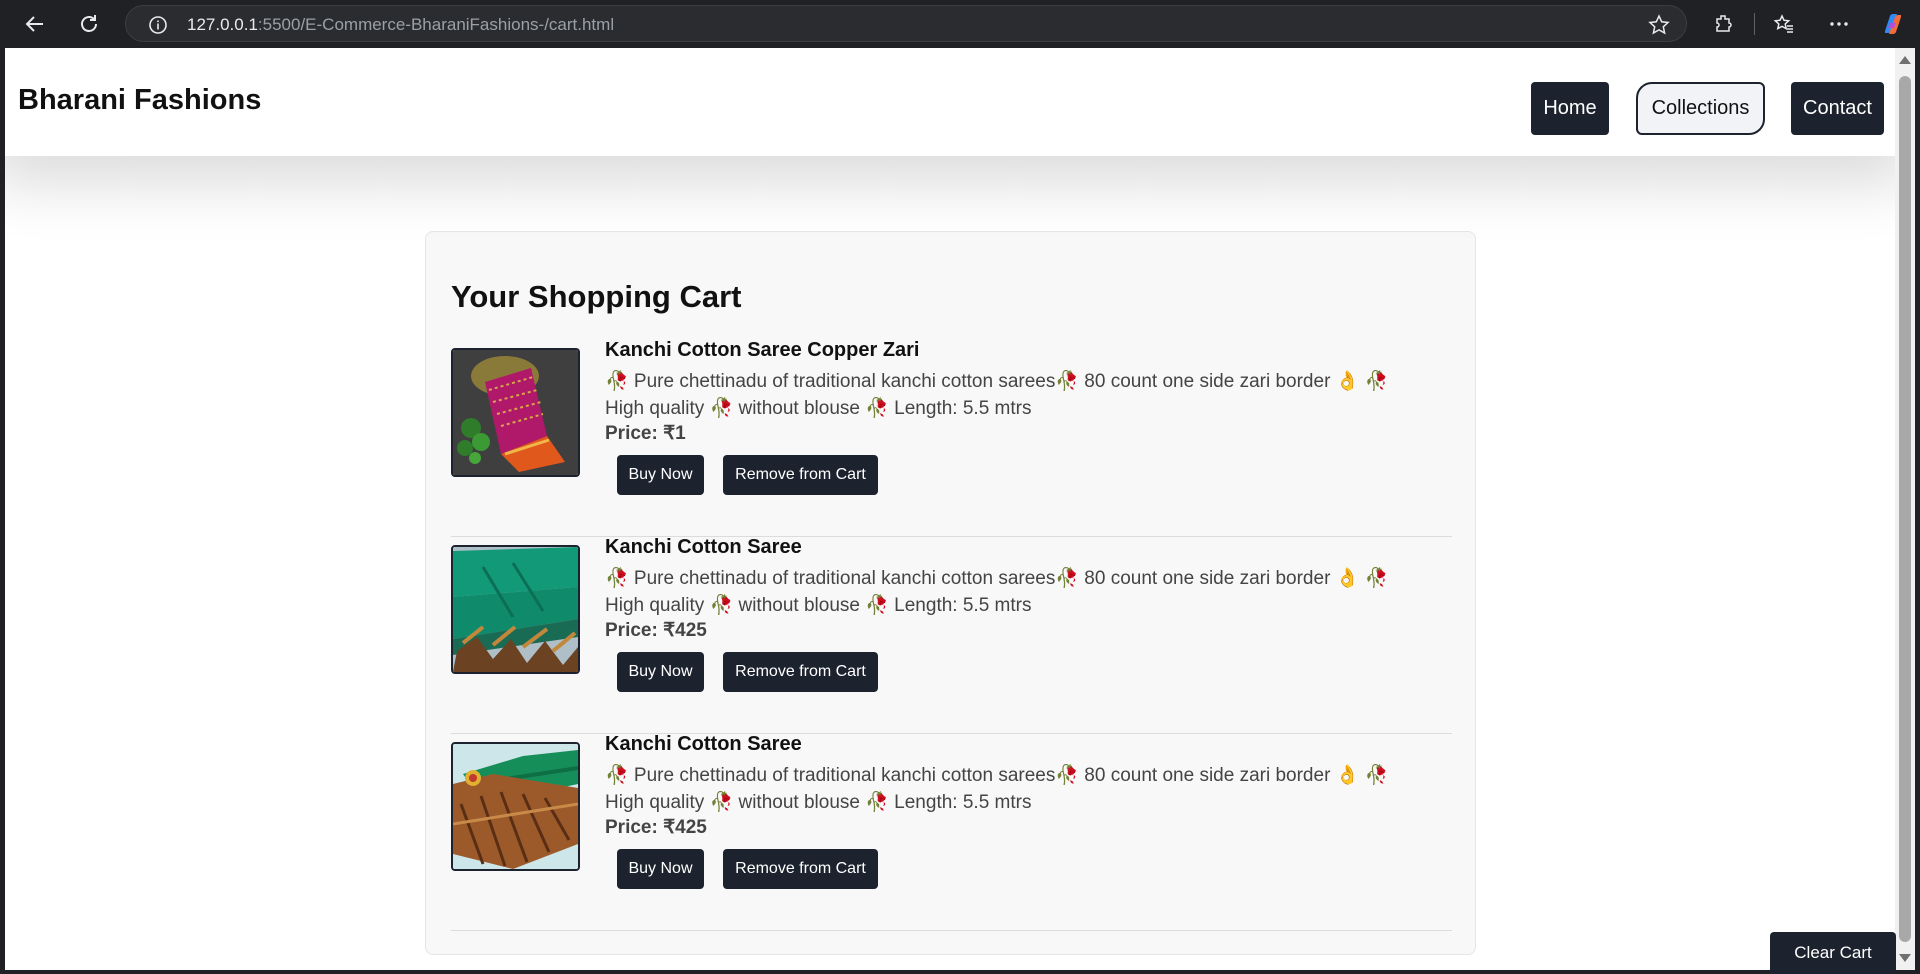 The width and height of the screenshot is (1920, 974). I want to click on reload-icon, so click(89, 24).